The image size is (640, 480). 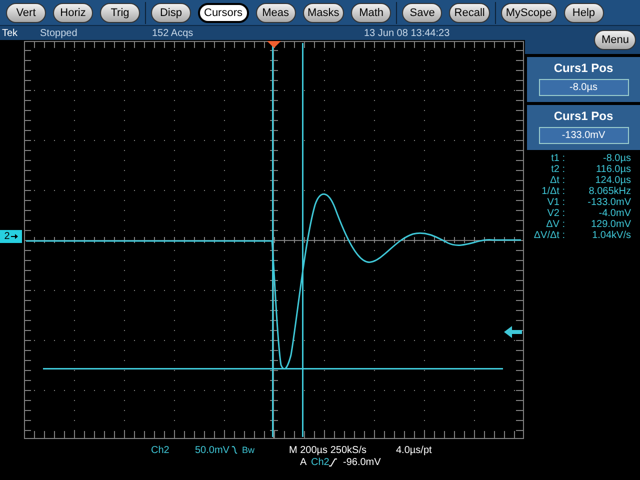 I want to click on menu-button: Math, so click(x=371, y=12).